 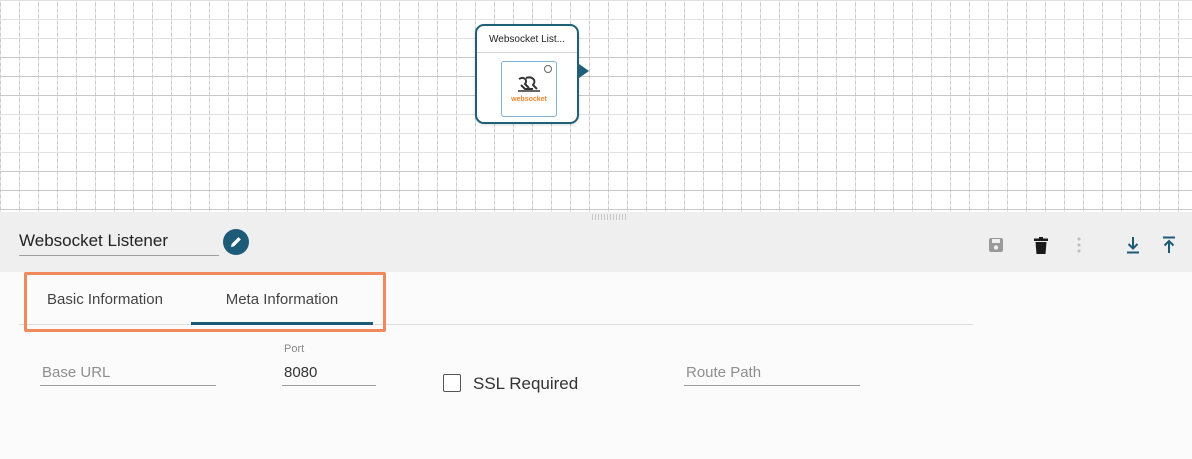 I want to click on panel-header: Websocket Listener, so click(x=596, y=242).